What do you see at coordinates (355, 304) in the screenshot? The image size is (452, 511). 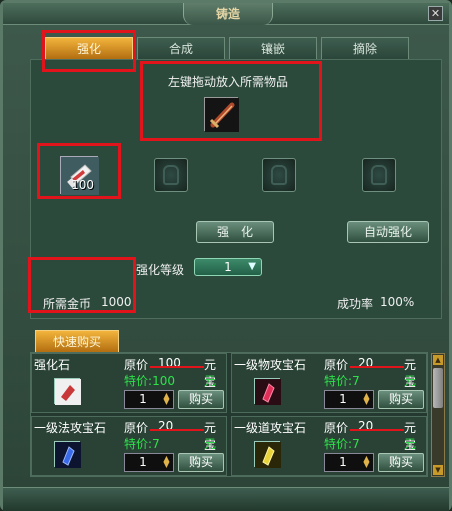 I see `success-rate-label: 成功率` at bounding box center [355, 304].